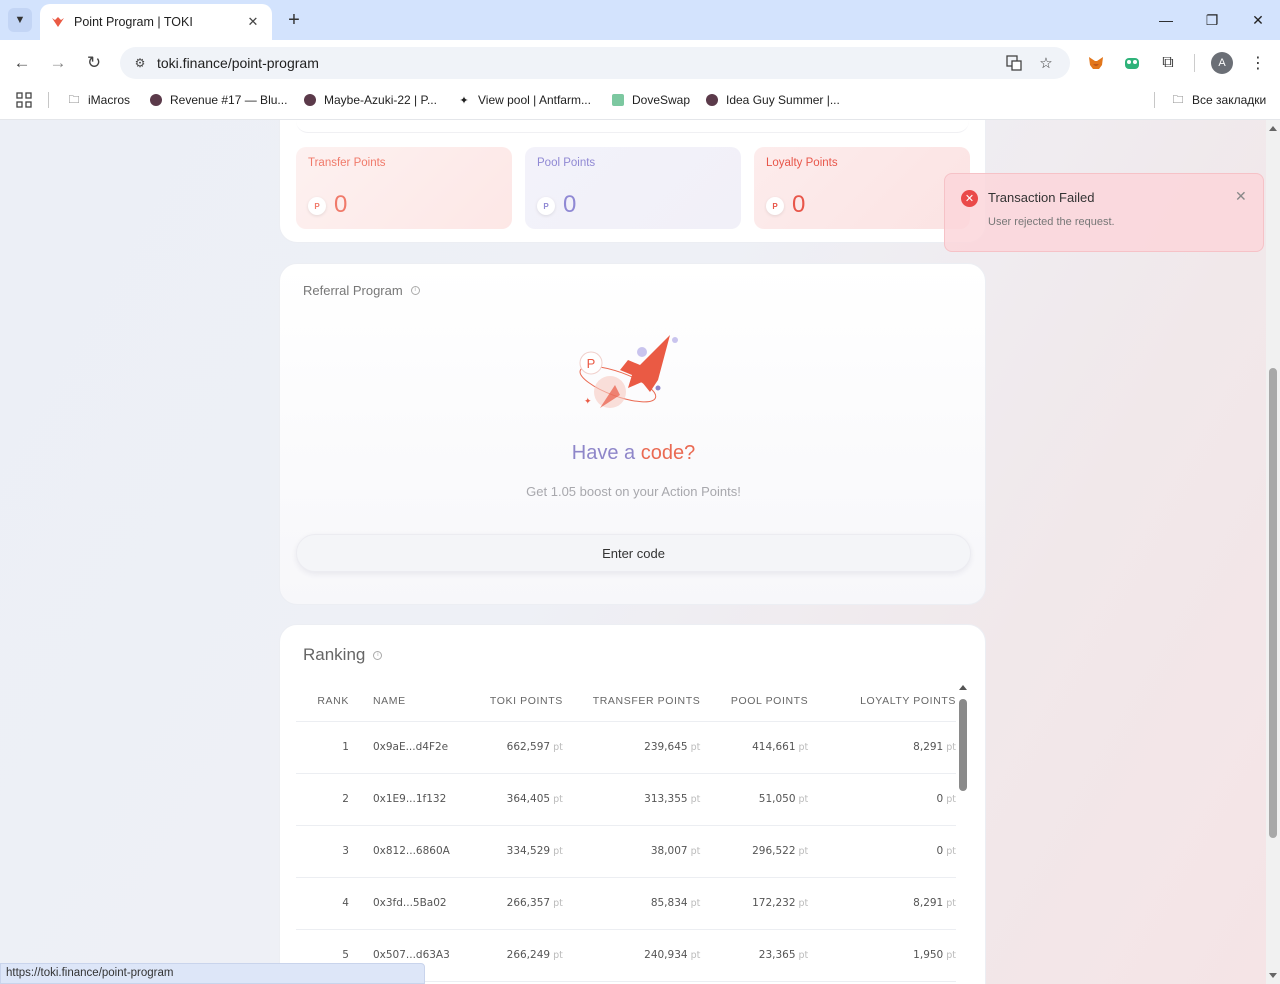 The width and height of the screenshot is (1280, 984). What do you see at coordinates (404, 701) in the screenshot?
I see `col-header-name: NAME` at bounding box center [404, 701].